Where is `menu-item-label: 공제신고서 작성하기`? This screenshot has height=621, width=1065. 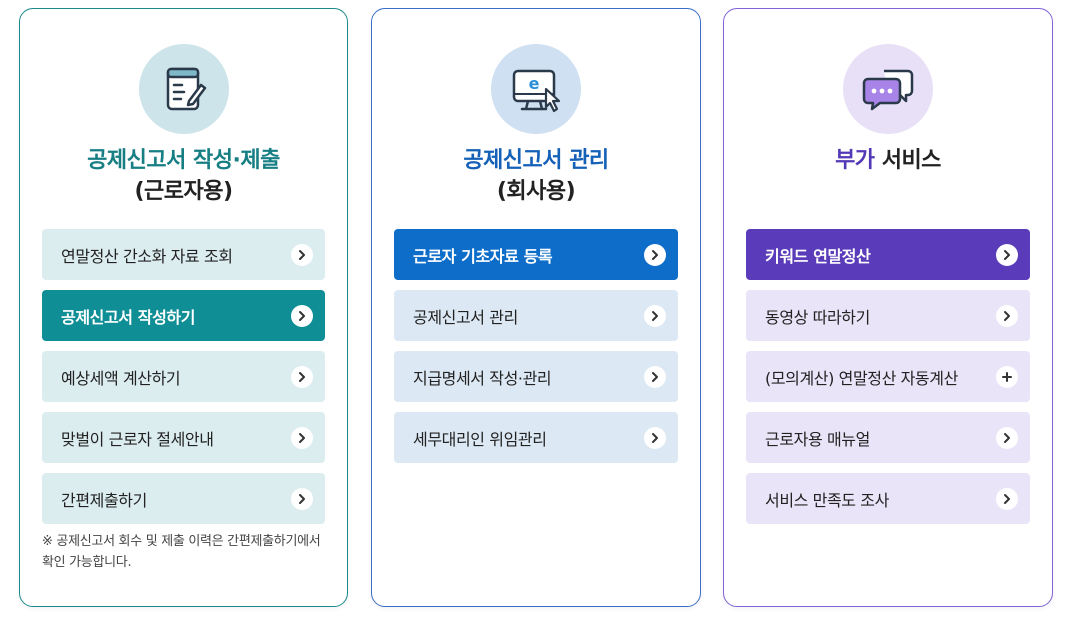 menu-item-label: 공제신고서 작성하기 is located at coordinates (128, 317).